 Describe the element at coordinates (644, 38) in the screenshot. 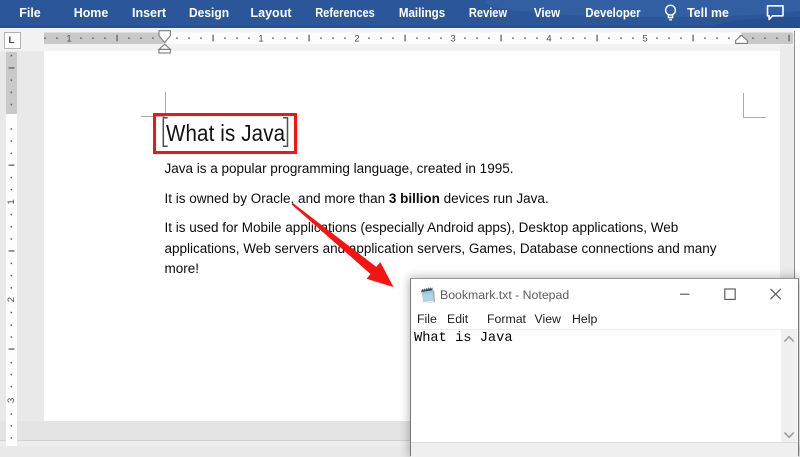

I see `svg-text: 5` at that location.